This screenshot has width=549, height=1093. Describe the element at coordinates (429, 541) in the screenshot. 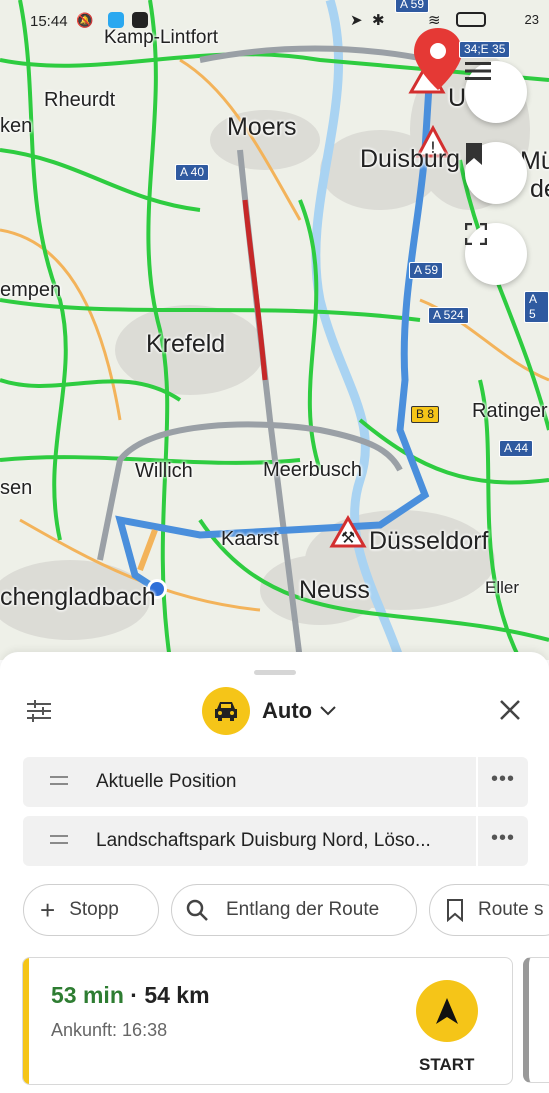

I see `place-label: Düsseldorf` at that location.